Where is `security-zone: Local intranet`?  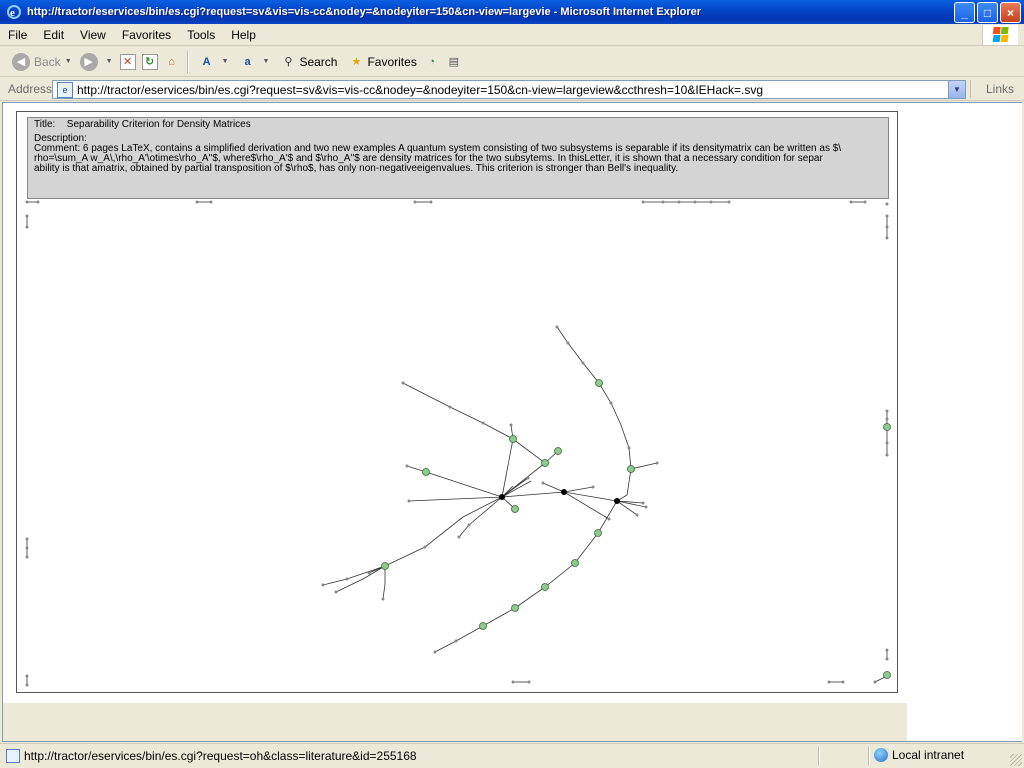 security-zone: Local intranet is located at coordinates (919, 755).